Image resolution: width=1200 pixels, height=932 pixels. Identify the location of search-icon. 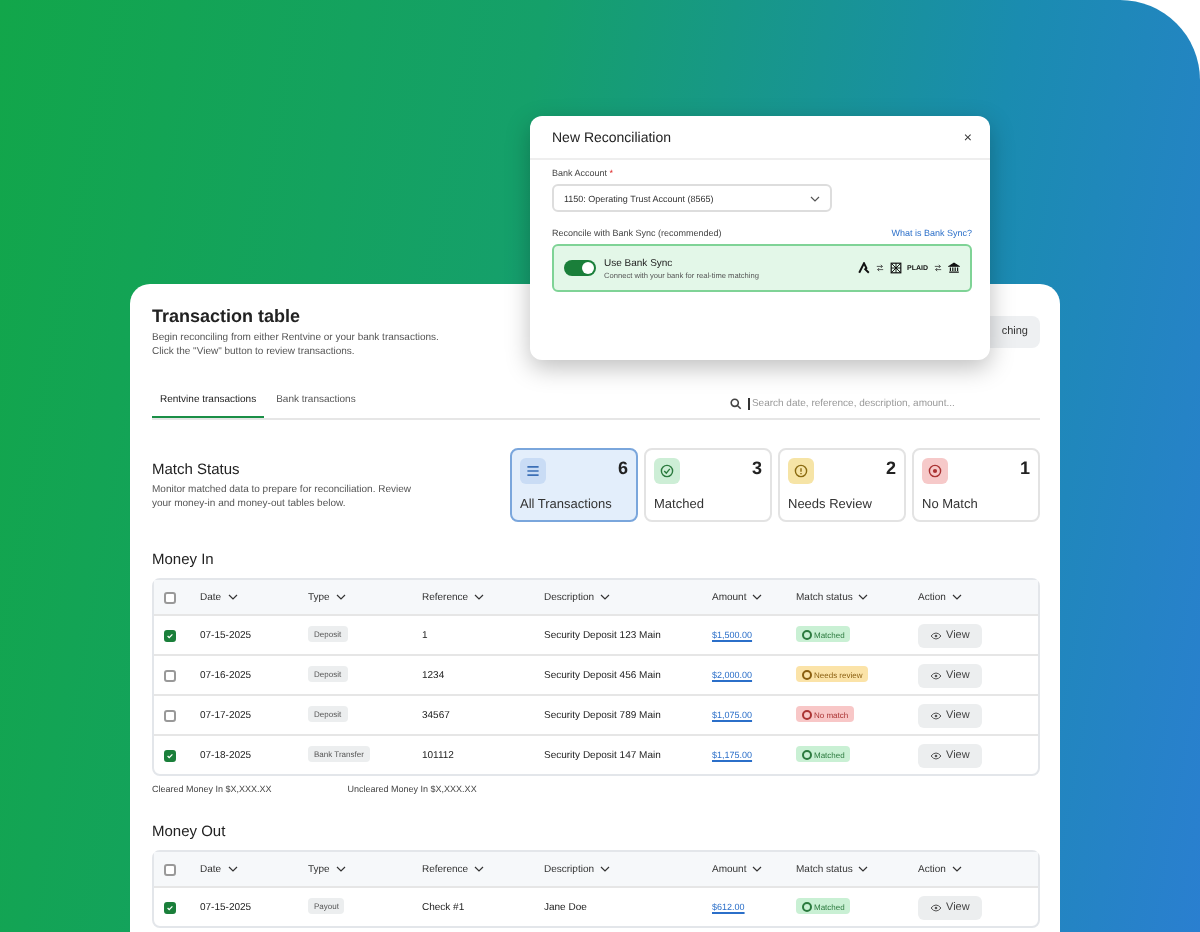
(736, 403).